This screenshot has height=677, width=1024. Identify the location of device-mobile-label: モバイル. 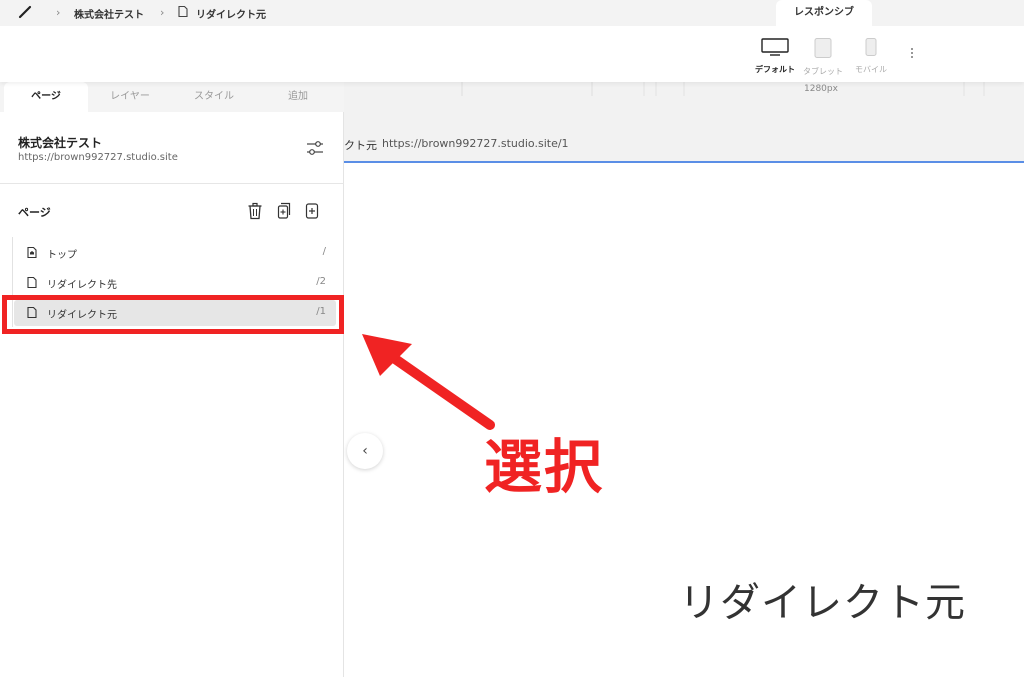
(871, 69).